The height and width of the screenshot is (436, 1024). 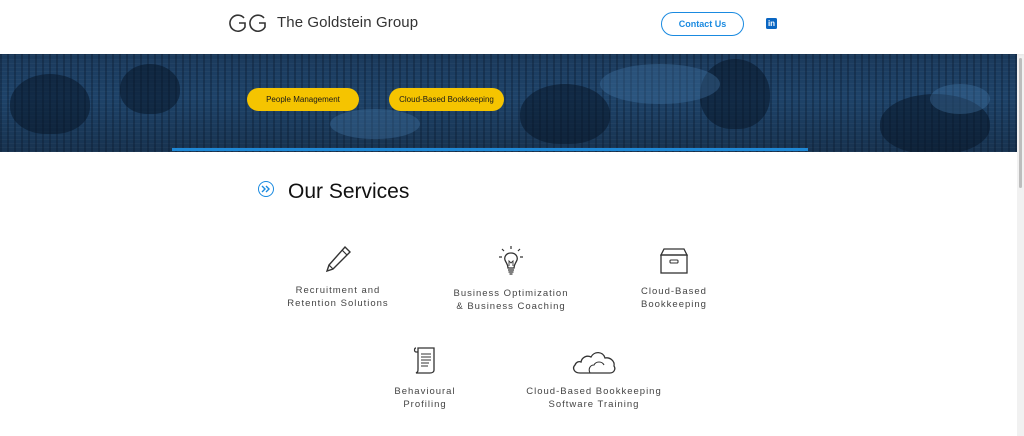 I want to click on service-label: Recruitment and Retention Solutions, so click(x=338, y=297).